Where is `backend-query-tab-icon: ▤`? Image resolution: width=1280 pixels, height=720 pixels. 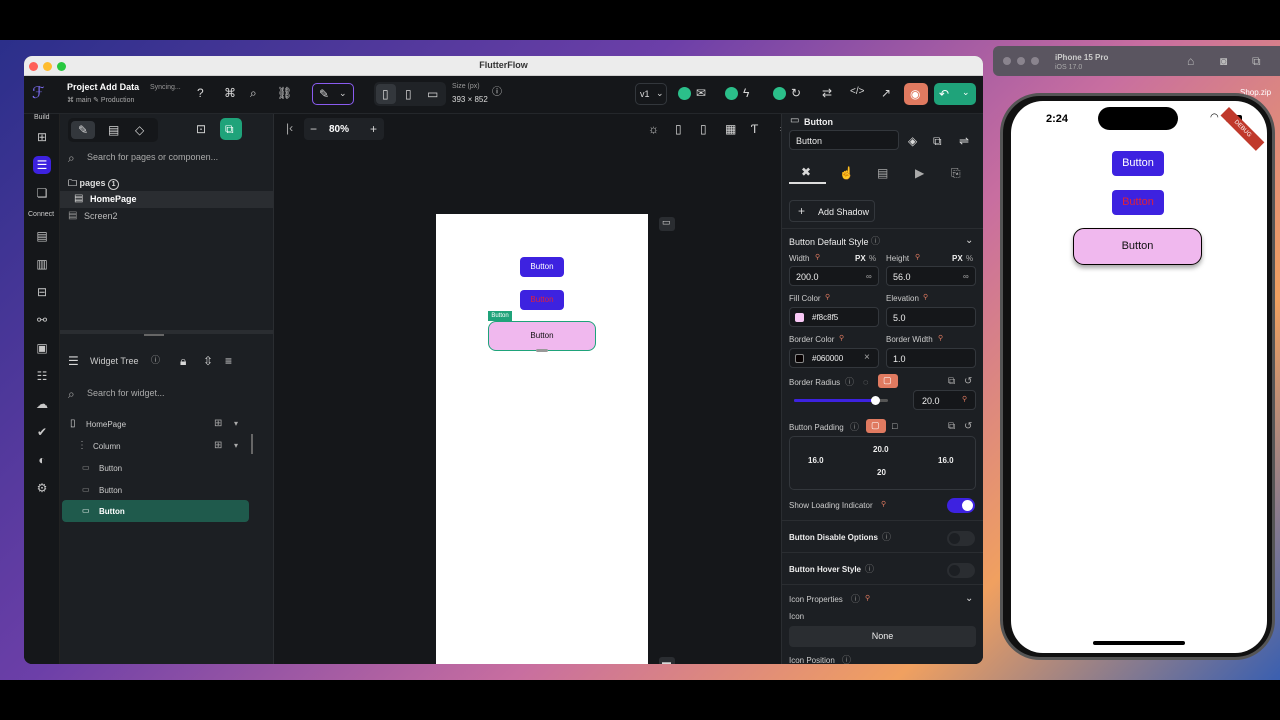 backend-query-tab-icon: ▤ is located at coordinates (882, 173).